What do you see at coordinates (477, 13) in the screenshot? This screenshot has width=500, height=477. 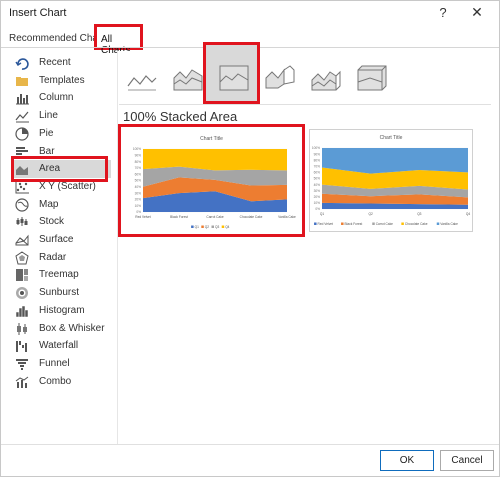 I see `close-icon: ✕` at bounding box center [477, 13].